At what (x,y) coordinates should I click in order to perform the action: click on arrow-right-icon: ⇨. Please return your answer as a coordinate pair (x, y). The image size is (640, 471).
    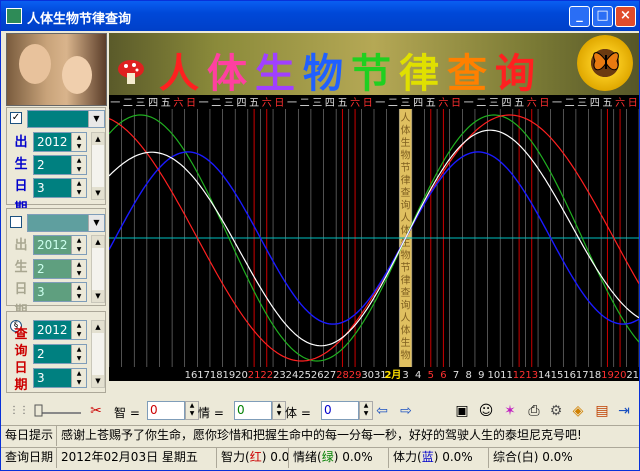
    Looking at the image, I should click on (406, 411).